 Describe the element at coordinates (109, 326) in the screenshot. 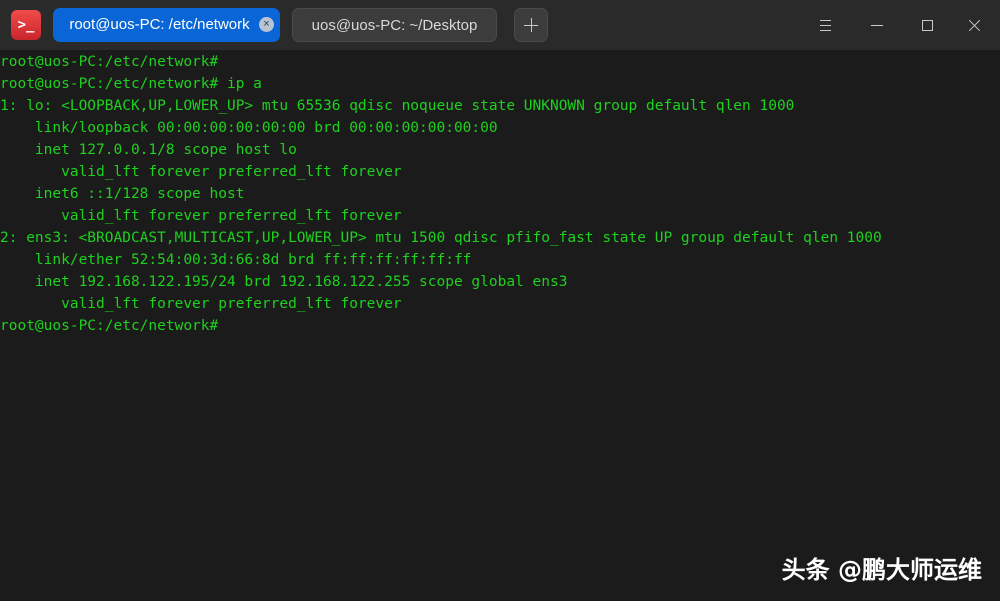

I see `terminal-prompt: root@uos-PC:/etc/network#` at that location.